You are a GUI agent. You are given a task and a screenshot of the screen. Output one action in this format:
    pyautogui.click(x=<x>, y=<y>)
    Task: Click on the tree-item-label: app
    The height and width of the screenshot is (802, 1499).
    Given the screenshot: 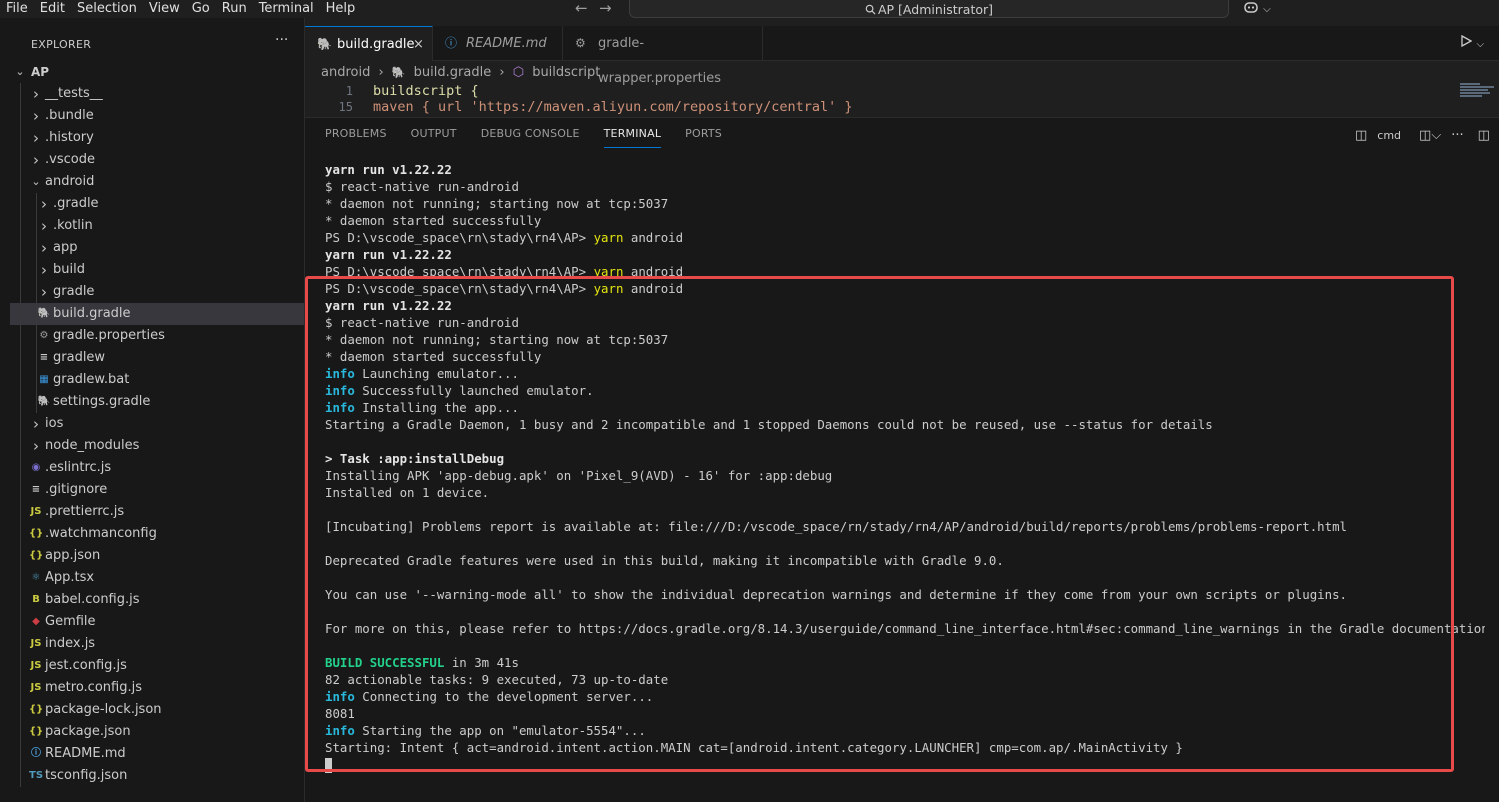 What is the action you would take?
    pyautogui.click(x=65, y=247)
    